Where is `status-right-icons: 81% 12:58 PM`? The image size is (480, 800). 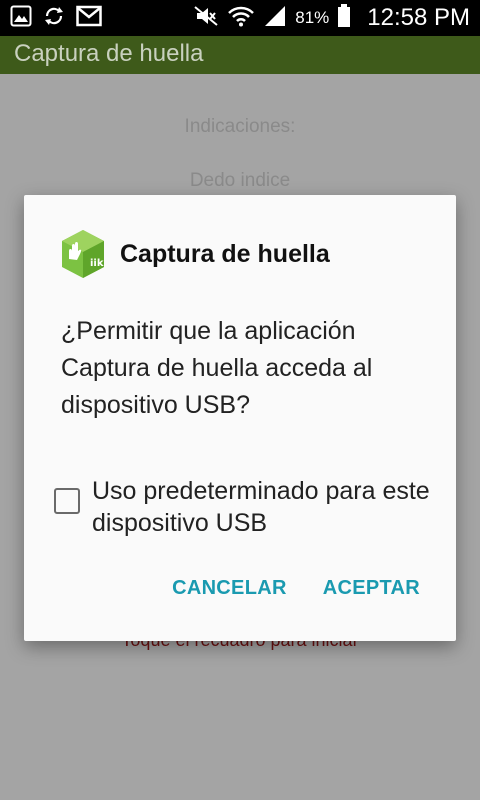
status-right-icons: 81% 12:58 PM is located at coordinates (331, 18).